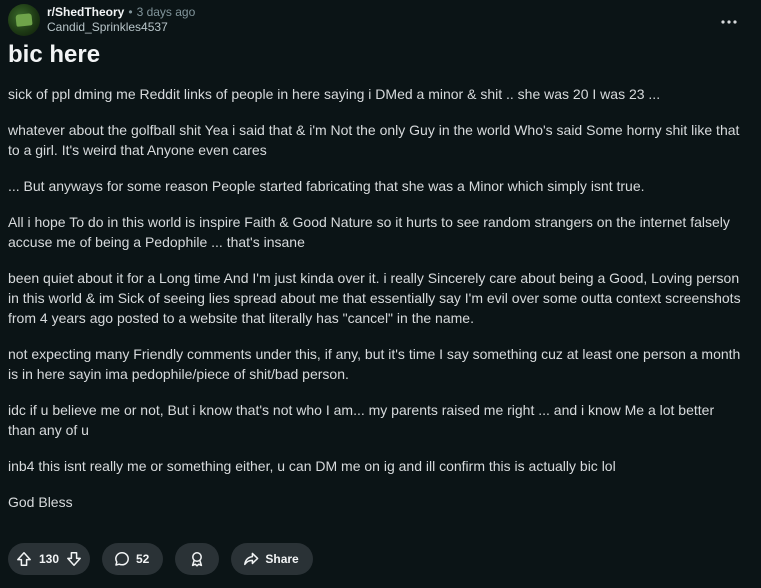 The image size is (761, 588). I want to click on post-action-bar: 130 52 Share, so click(160, 559).